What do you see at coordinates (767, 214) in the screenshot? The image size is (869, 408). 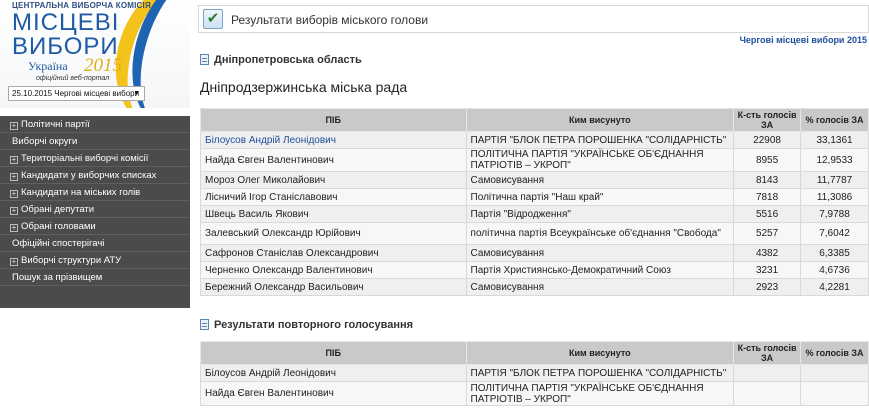 I see `votes-count: 5516` at bounding box center [767, 214].